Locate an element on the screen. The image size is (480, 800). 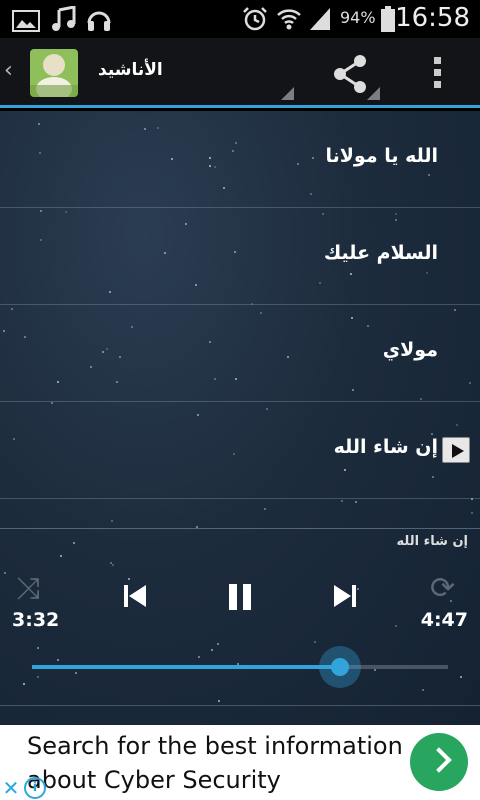
battery-percent: 94% is located at coordinates (358, 17).